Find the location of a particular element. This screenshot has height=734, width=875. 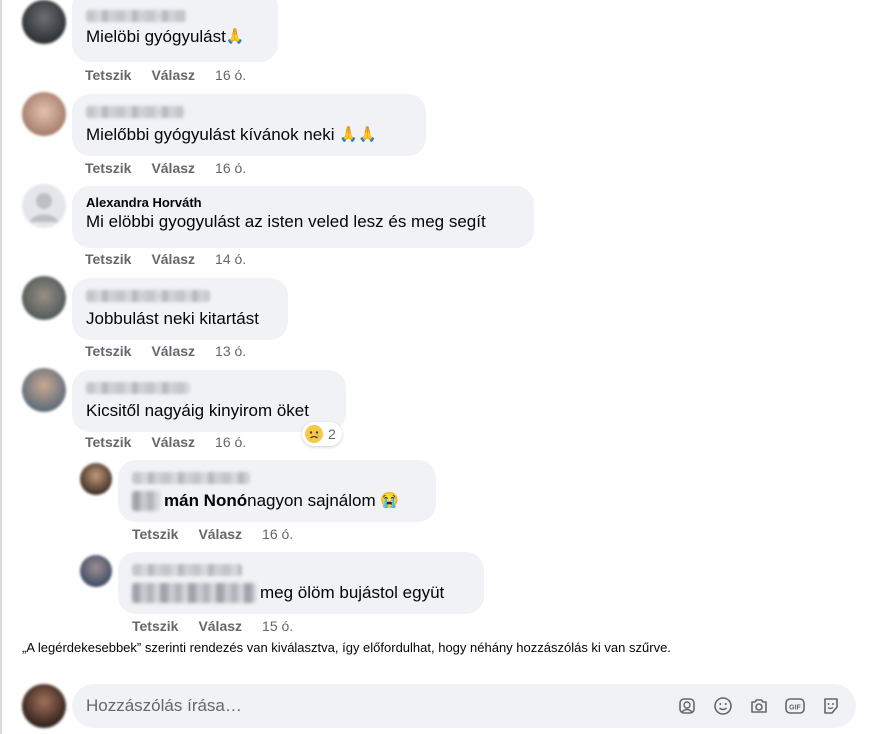

comment-bubble: Kicsitől nagyáig kinyirom öket is located at coordinates (209, 401).